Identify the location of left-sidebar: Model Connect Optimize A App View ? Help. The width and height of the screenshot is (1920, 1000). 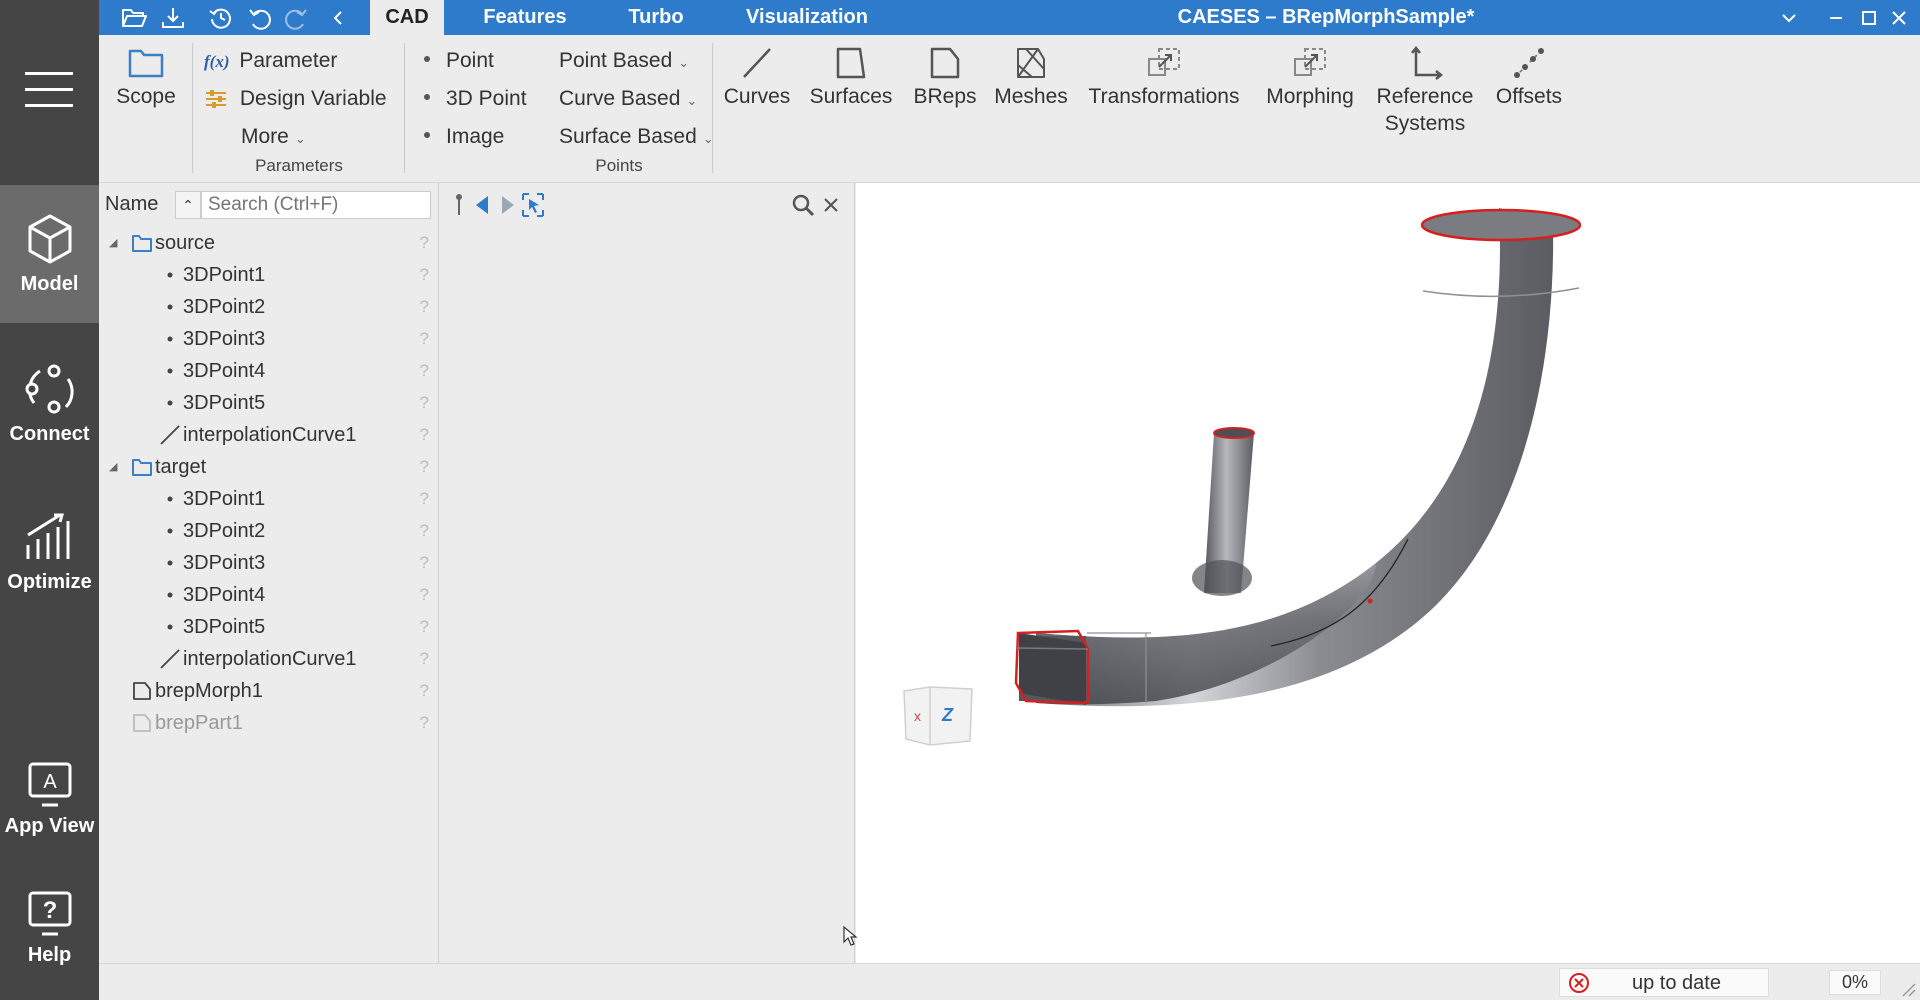
(49, 500).